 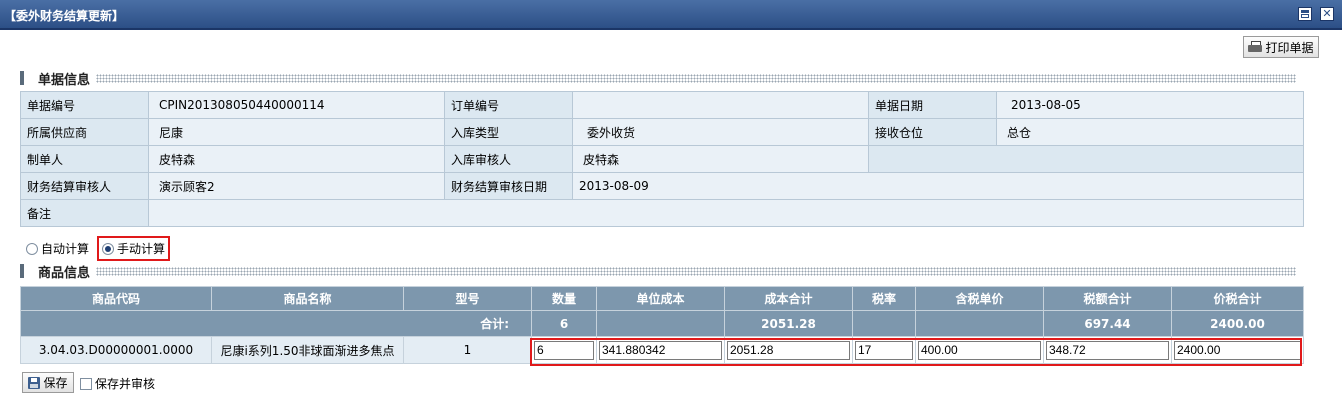 What do you see at coordinates (1086, 159) in the screenshot?
I see `empty-cell` at bounding box center [1086, 159].